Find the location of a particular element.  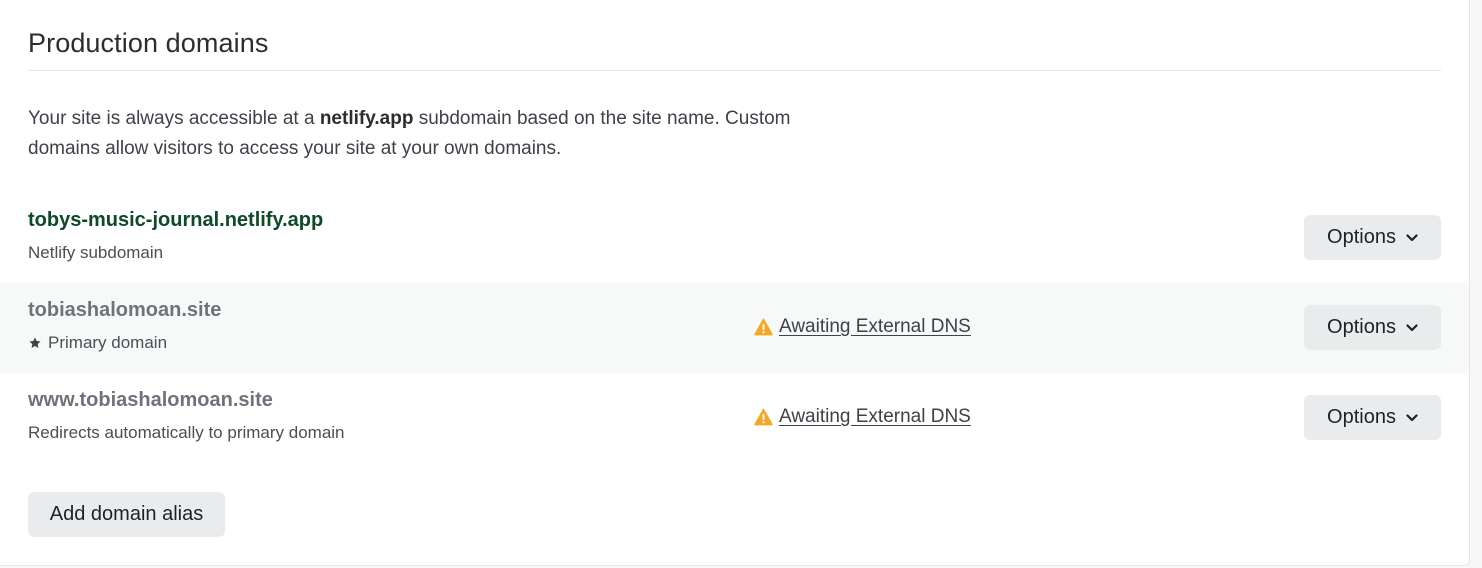

description-bold-netlify-app: netlify.app is located at coordinates (366, 118).